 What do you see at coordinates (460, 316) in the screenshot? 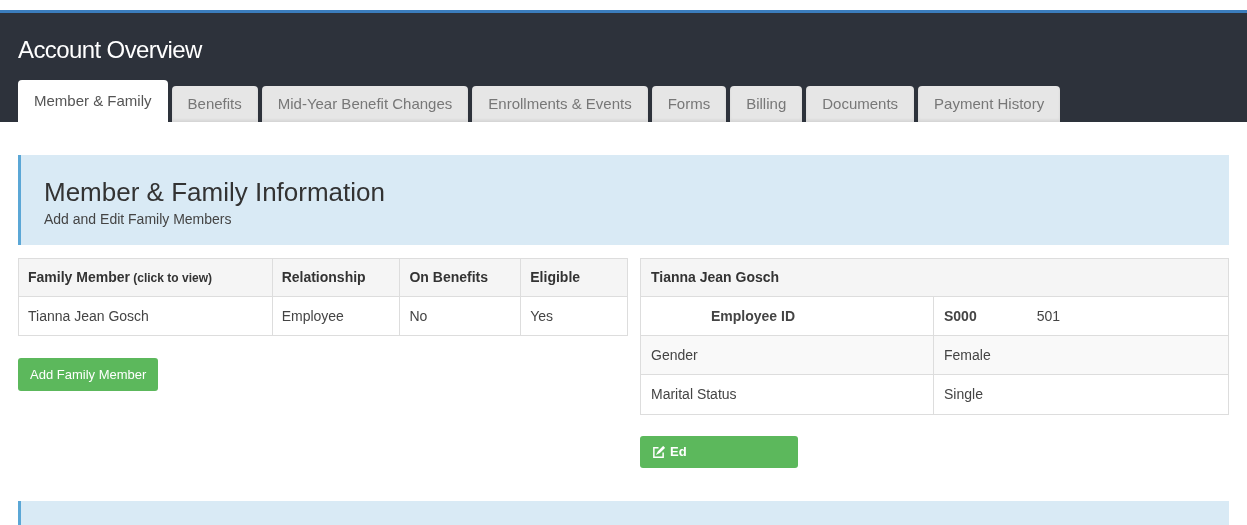
I see `table-cell: No` at bounding box center [460, 316].